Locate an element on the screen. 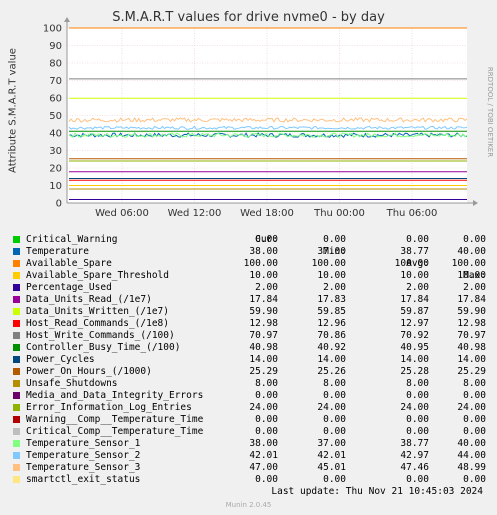  legend-series-name: Percentage_Used is located at coordinates (69, 287).